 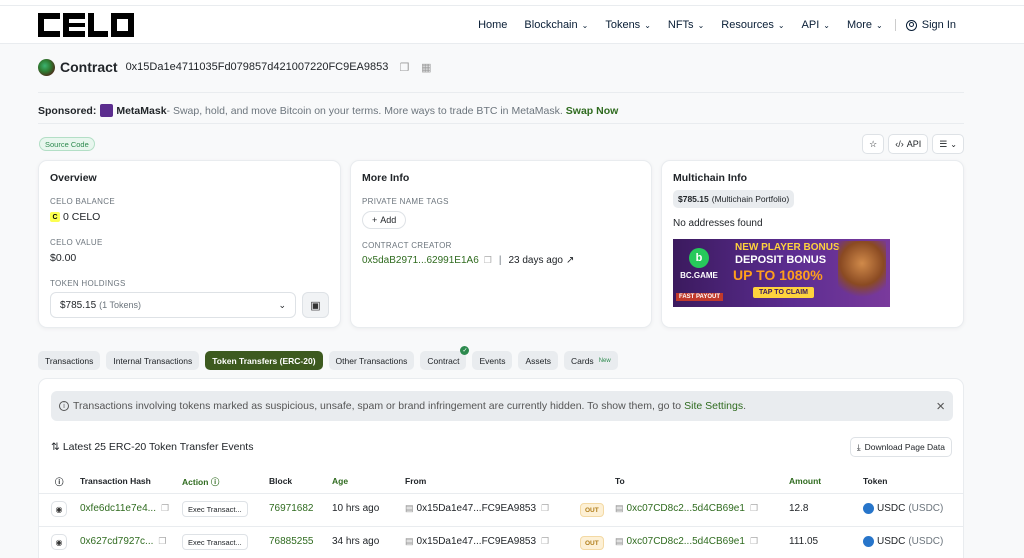 What do you see at coordinates (570, 260) in the screenshot?
I see `external-link-icon: ↗` at bounding box center [570, 260].